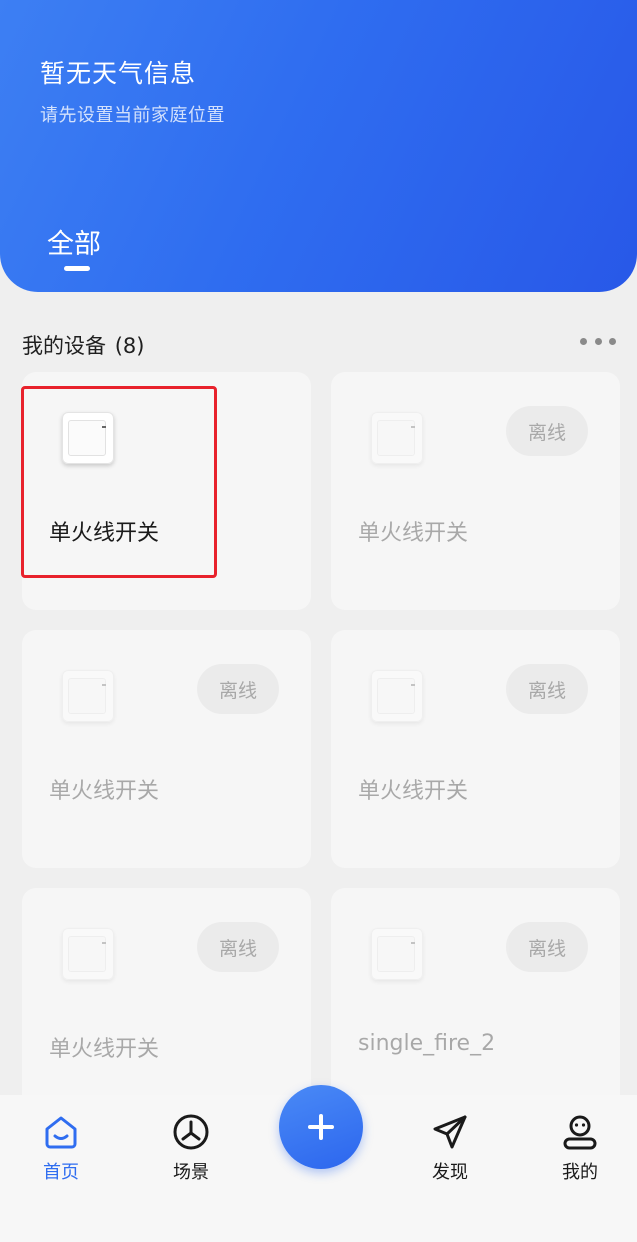  What do you see at coordinates (61, 1172) in the screenshot?
I see `nav-home-label: 首页` at bounding box center [61, 1172].